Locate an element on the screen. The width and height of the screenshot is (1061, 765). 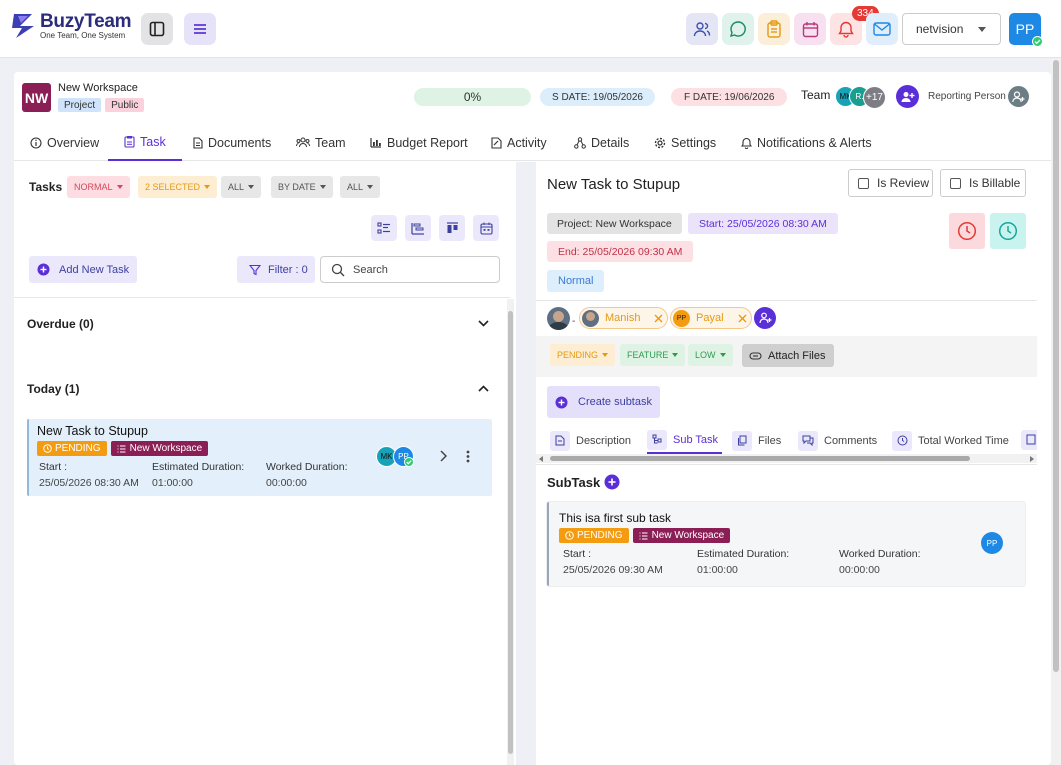
tab-activity: Activity is located at coordinates (519, 142).